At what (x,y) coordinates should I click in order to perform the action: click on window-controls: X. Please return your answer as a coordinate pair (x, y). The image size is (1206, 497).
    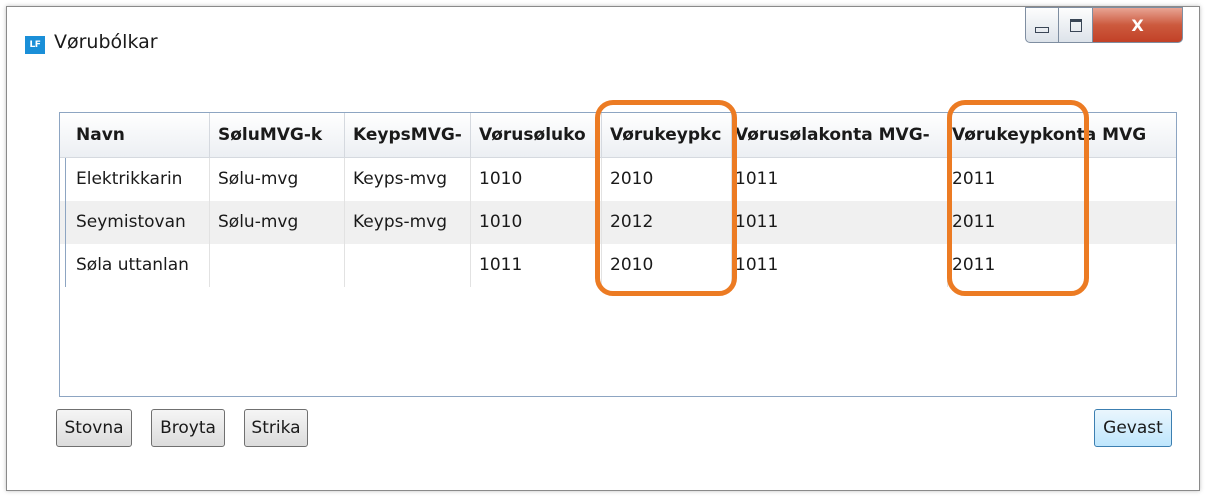
    Looking at the image, I should click on (1104, 25).